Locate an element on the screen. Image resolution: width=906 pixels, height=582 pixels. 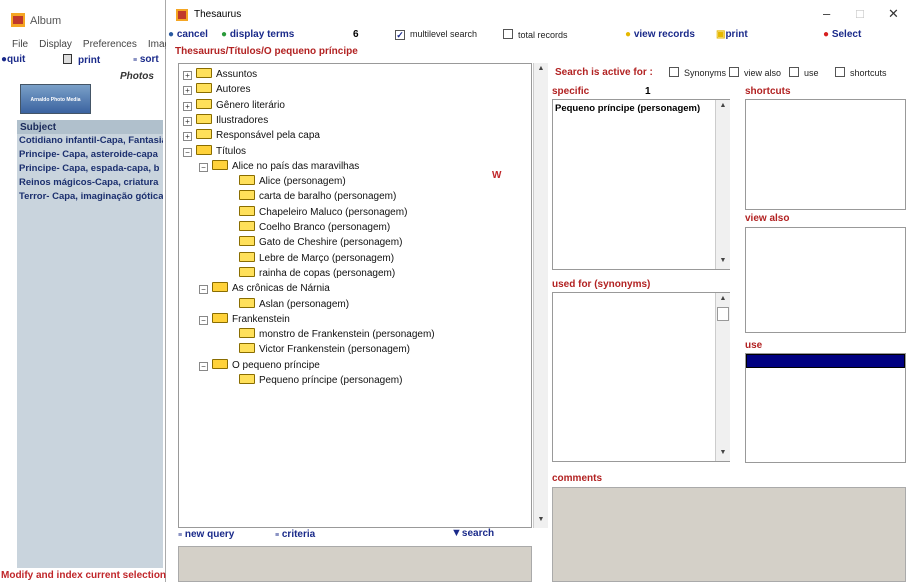
list-icon: ≡ is located at coordinates (277, 535).